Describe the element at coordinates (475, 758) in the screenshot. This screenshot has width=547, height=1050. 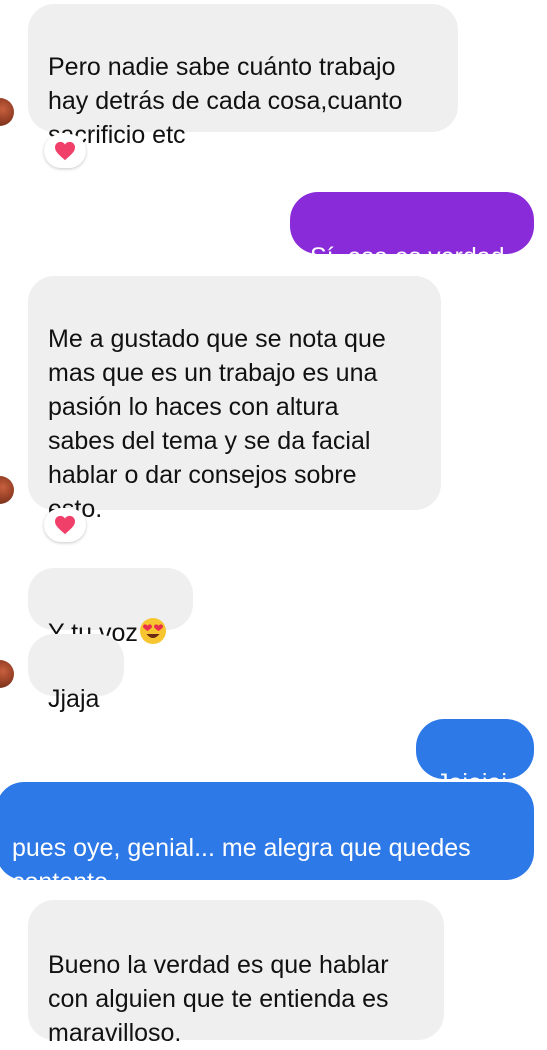
I see `outgoing-message: Jajajaj` at that location.